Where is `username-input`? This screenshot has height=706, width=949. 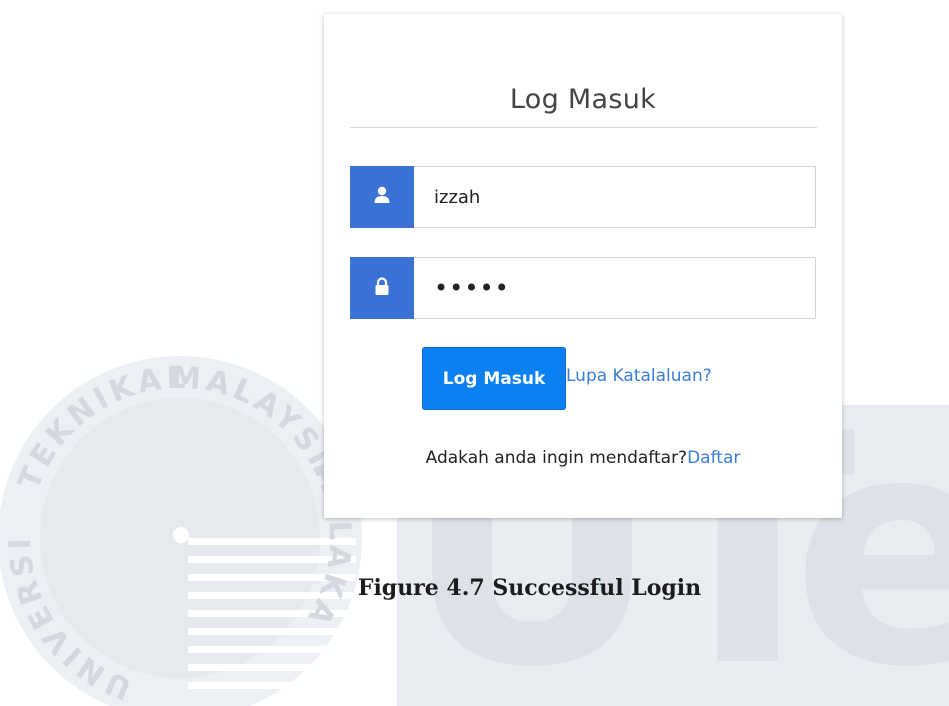
username-input is located at coordinates (615, 197).